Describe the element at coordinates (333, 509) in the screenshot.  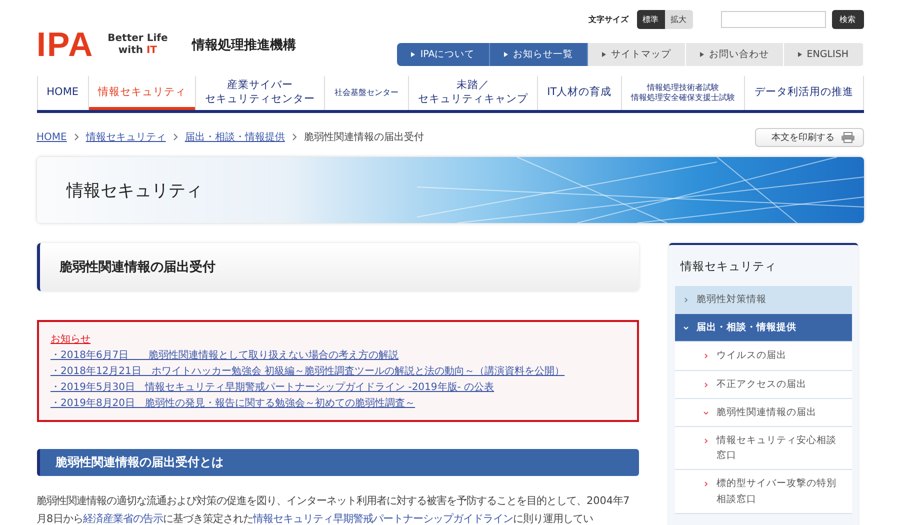
I see `intro-paragraph: 脆弱性関連情報の適切な流通および対策の促進を図り、インターネット利用者に対する被害を予防することを目的として、2004年7月8日から経済産業省の告示に基づき策定された情報セキュリティ早期警戒パートナーシップガイドラインに則り運用してい` at that location.